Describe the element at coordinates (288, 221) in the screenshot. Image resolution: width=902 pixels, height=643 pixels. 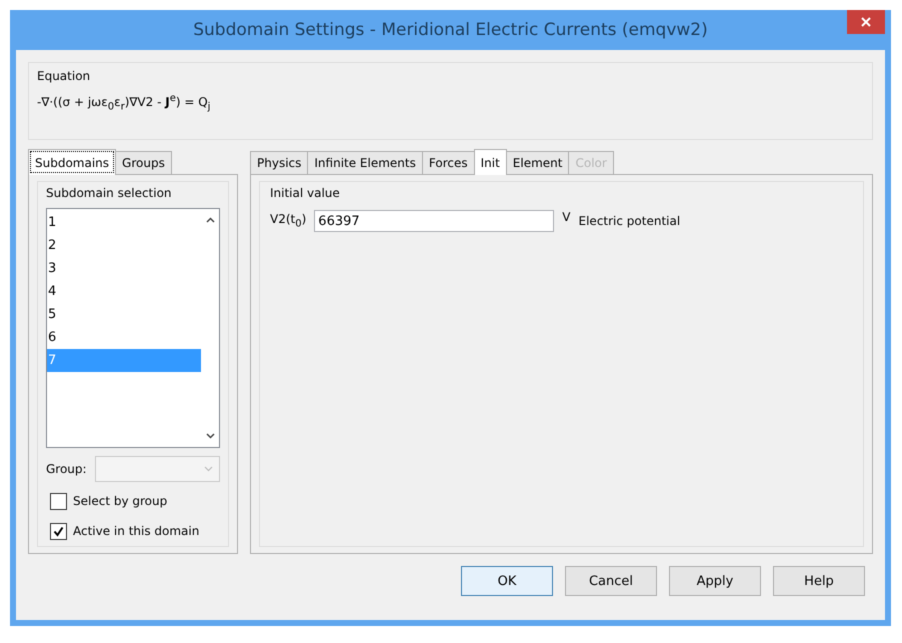
I see `variable-label: V2(t$_{0}$)` at that location.